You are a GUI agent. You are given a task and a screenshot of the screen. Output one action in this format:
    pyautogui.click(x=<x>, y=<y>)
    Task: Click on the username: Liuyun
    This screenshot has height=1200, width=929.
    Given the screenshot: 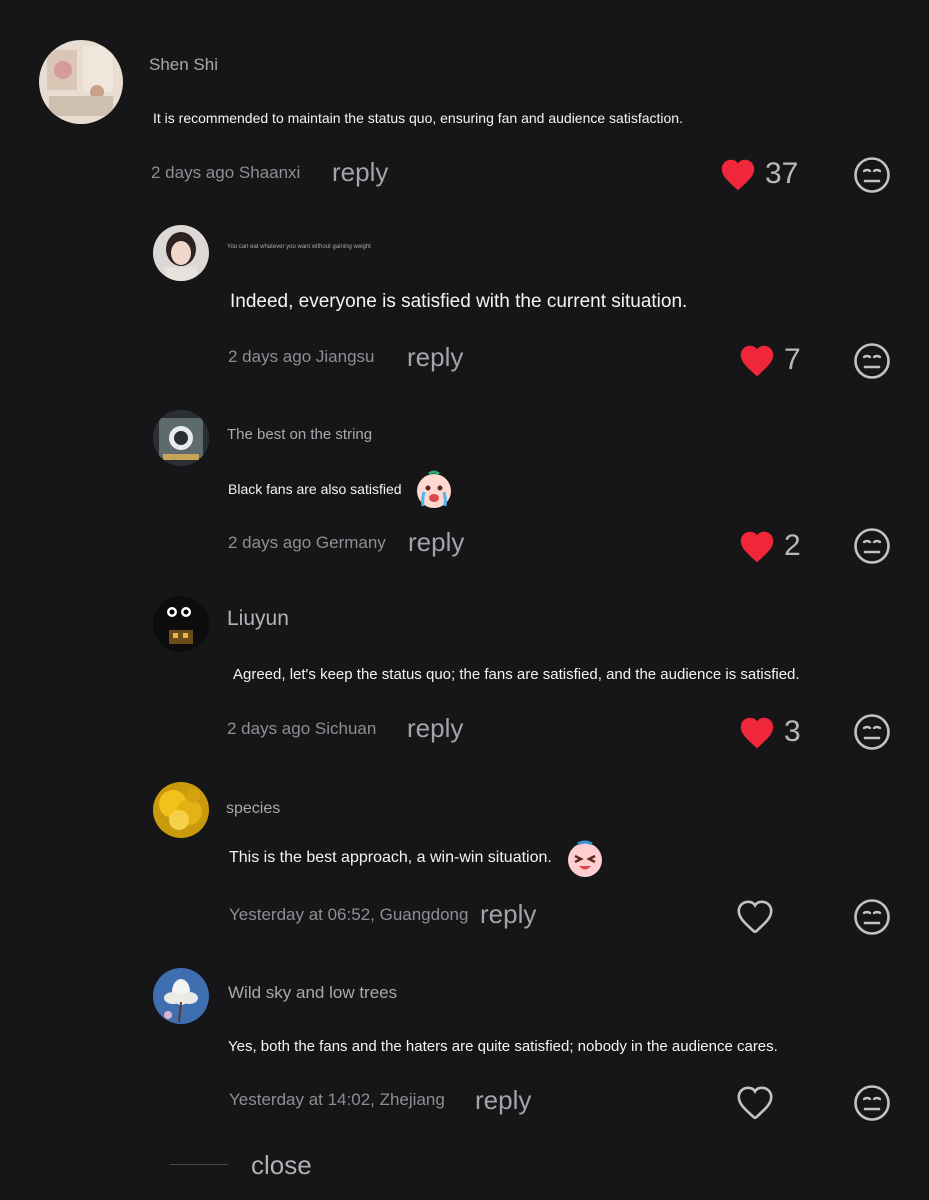 What is the action you would take?
    pyautogui.click(x=258, y=619)
    